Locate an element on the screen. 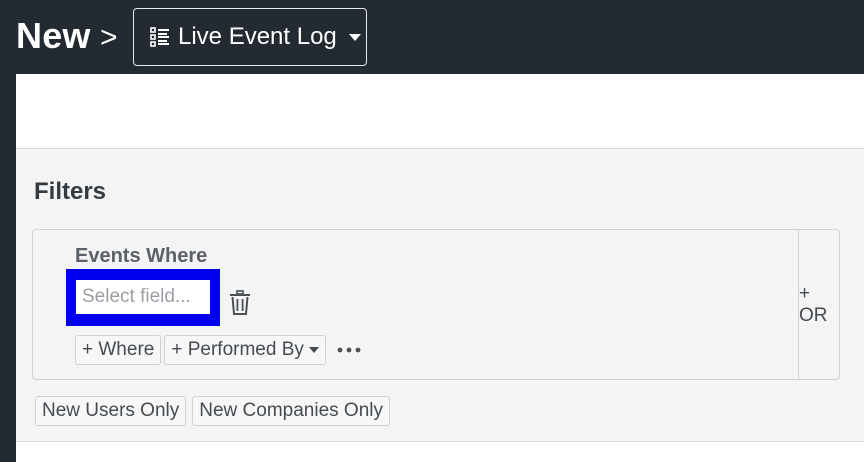  view-type-dropdown: Live Event Log is located at coordinates (250, 37).